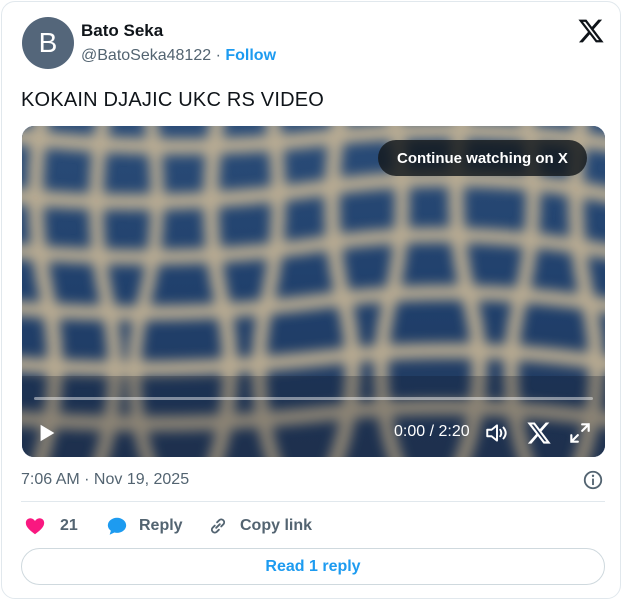  What do you see at coordinates (250, 55) in the screenshot?
I see `follow-link: Follow` at bounding box center [250, 55].